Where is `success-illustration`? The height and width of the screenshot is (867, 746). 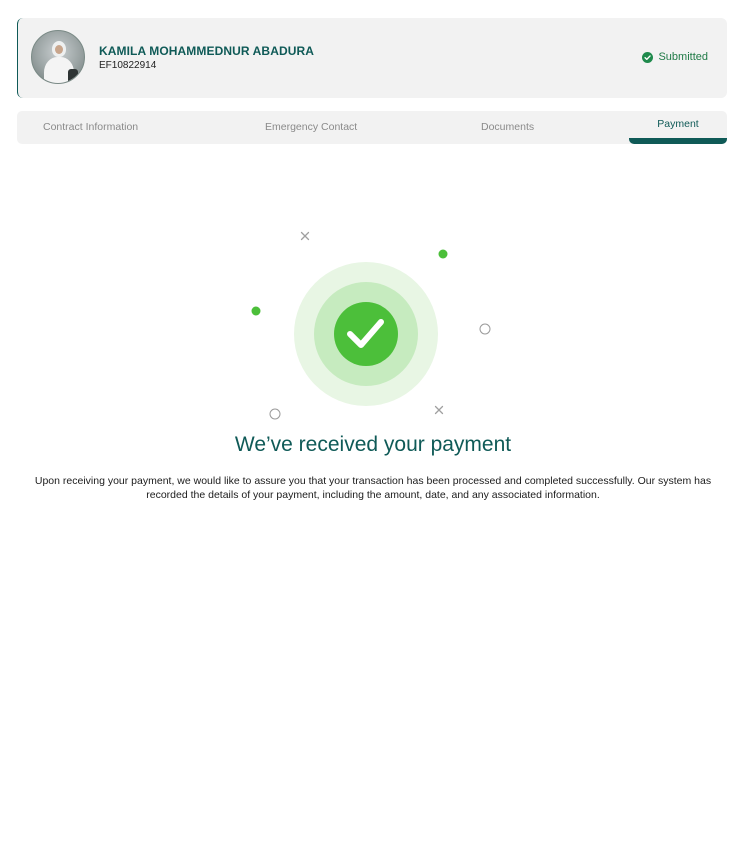 success-illustration is located at coordinates (371, 325).